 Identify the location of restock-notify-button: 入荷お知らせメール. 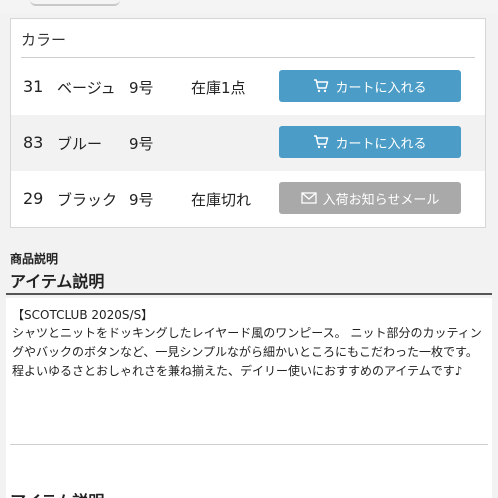
(370, 198).